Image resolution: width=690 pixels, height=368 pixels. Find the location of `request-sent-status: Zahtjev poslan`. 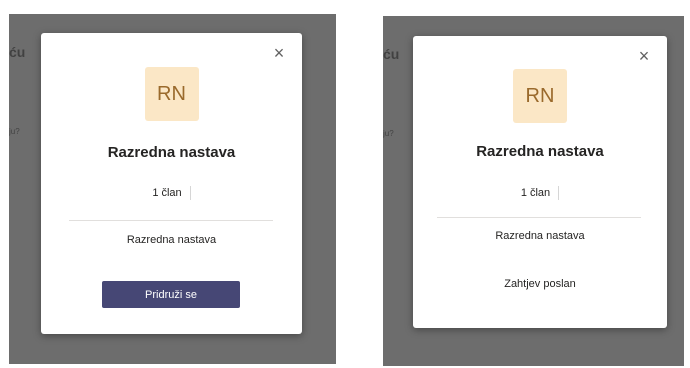

request-sent-status: Zahtjev poslan is located at coordinates (540, 284).